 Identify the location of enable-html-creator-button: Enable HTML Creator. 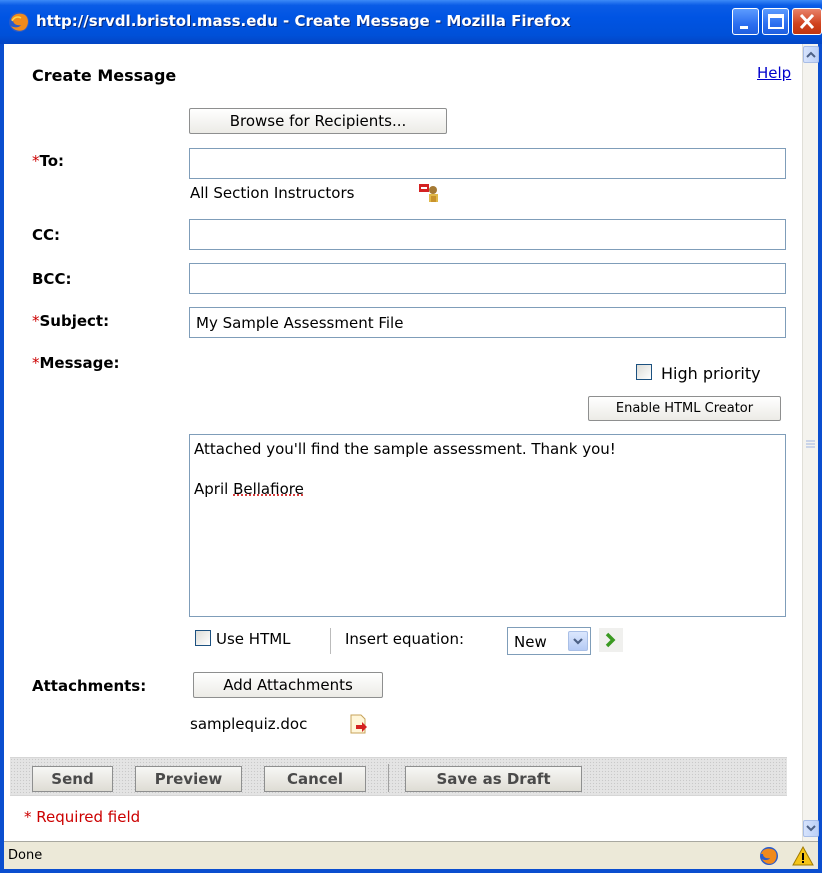
(684, 408).